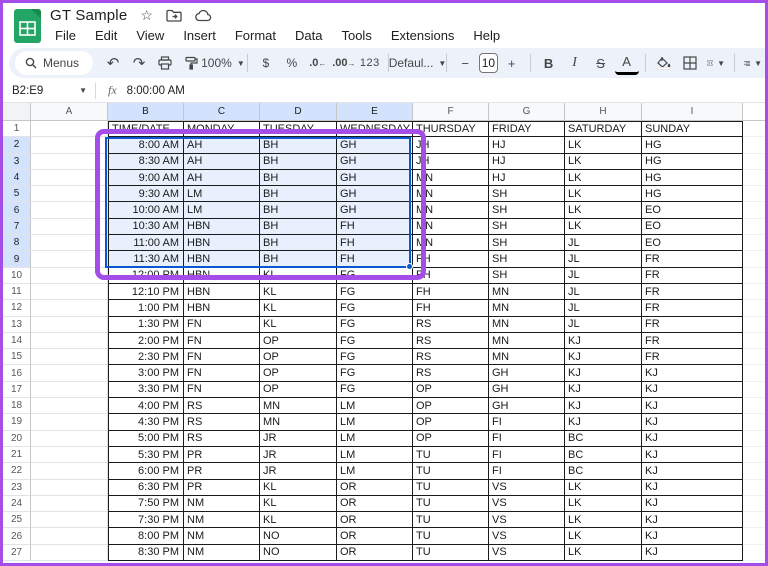 The image size is (768, 566). What do you see at coordinates (69, 471) in the screenshot?
I see `cell-a22` at bounding box center [69, 471].